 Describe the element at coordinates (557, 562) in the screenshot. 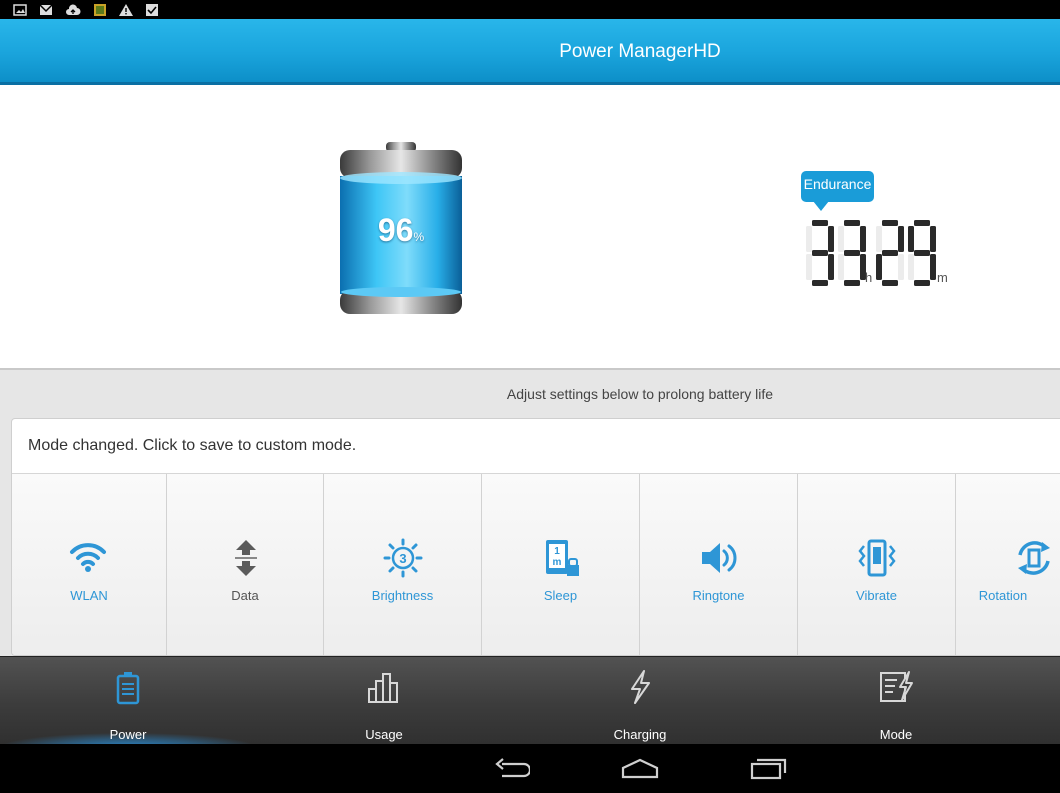

I see `sleep-unit: m` at that location.